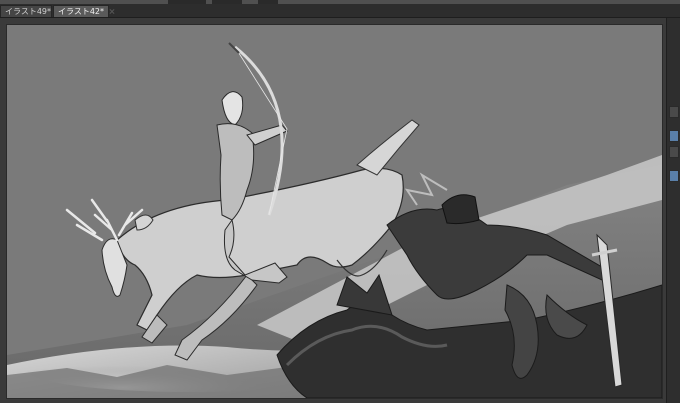 Image resolution: width=680 pixels, height=403 pixels. I want to click on tab-label: イラスト49*, so click(28, 11).